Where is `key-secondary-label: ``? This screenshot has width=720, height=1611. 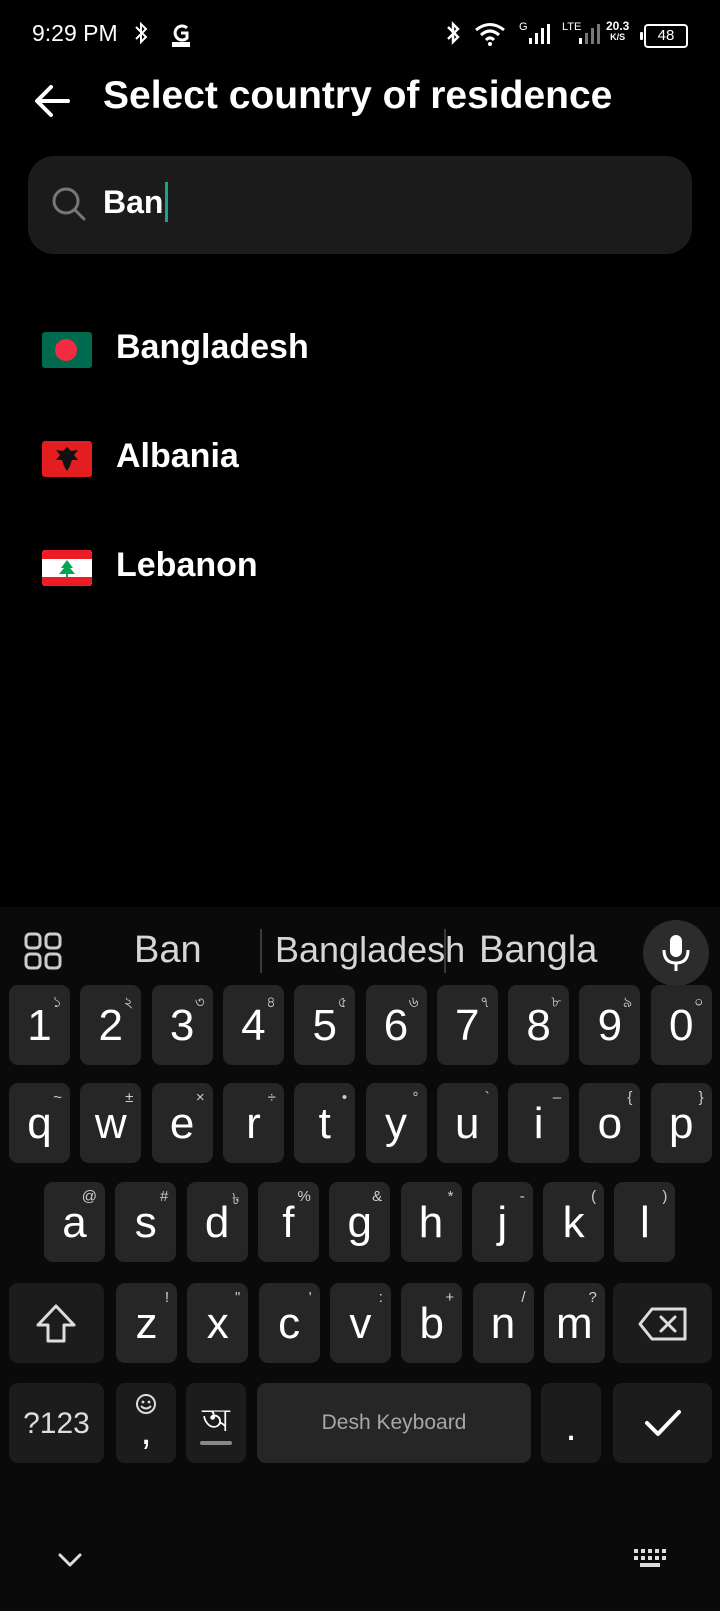 key-secondary-label: ` is located at coordinates (487, 1097).